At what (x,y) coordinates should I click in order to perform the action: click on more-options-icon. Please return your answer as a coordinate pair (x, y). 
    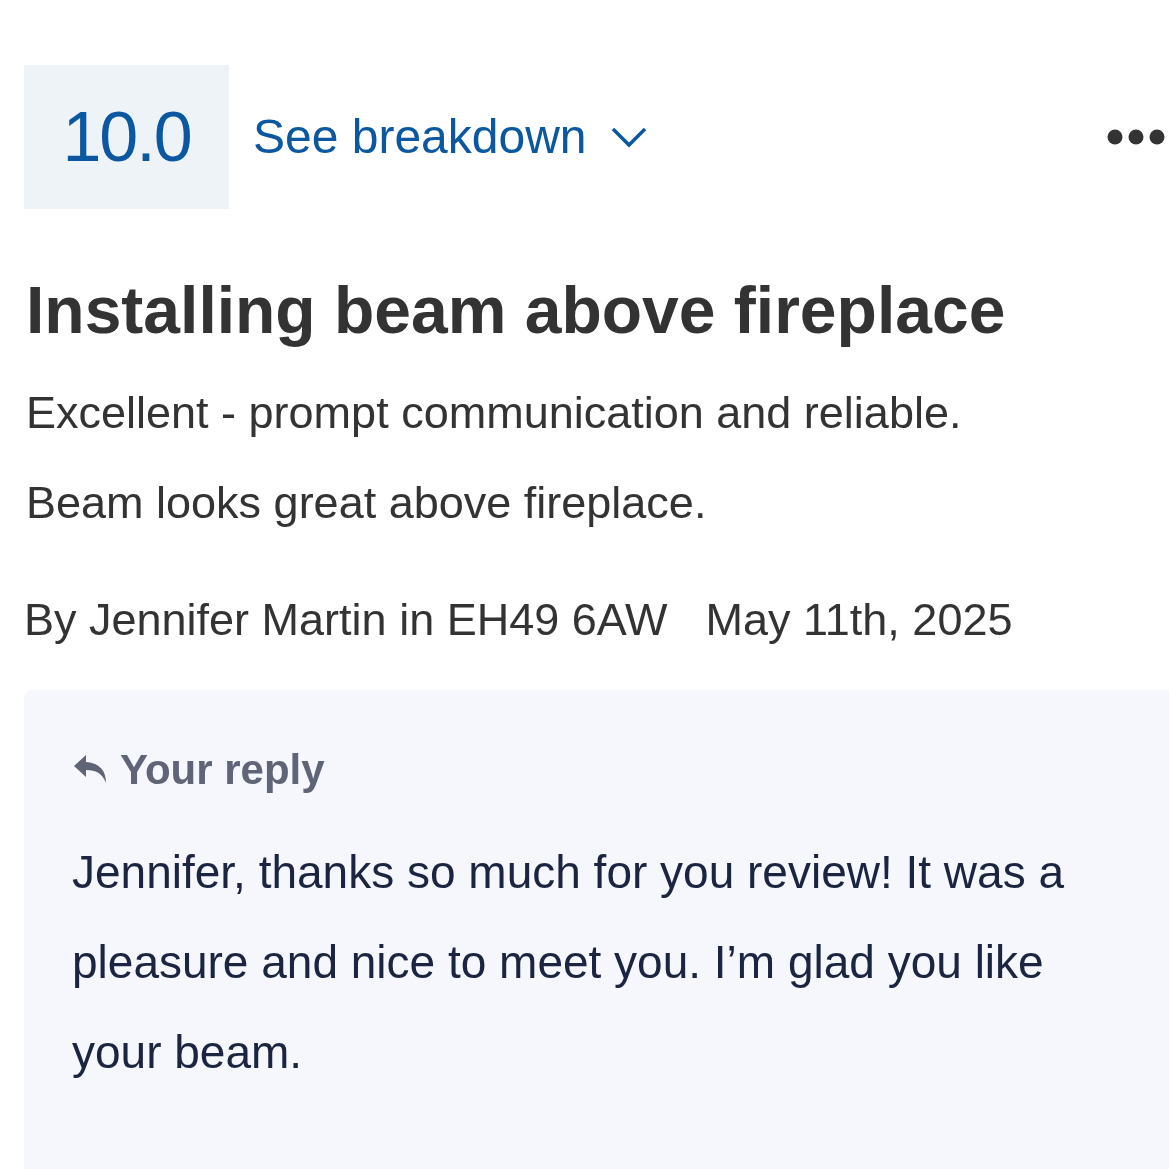
    Looking at the image, I should click on (1136, 137).